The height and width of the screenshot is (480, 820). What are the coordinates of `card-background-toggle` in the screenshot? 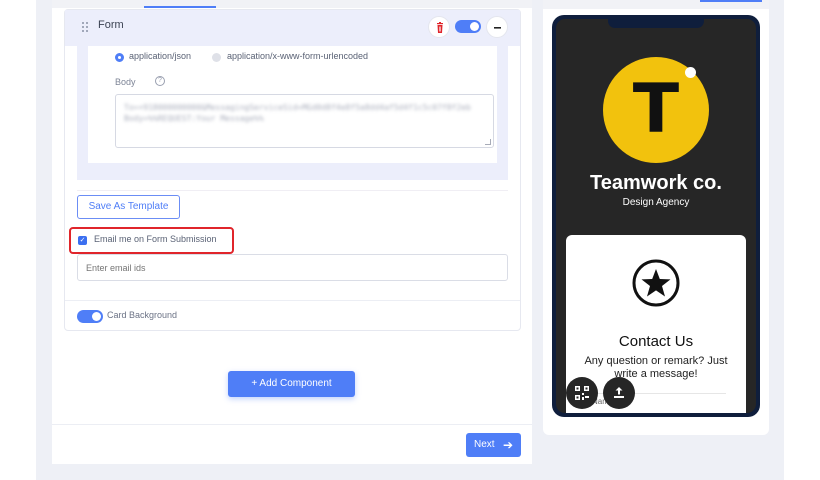 It's located at (90, 316).